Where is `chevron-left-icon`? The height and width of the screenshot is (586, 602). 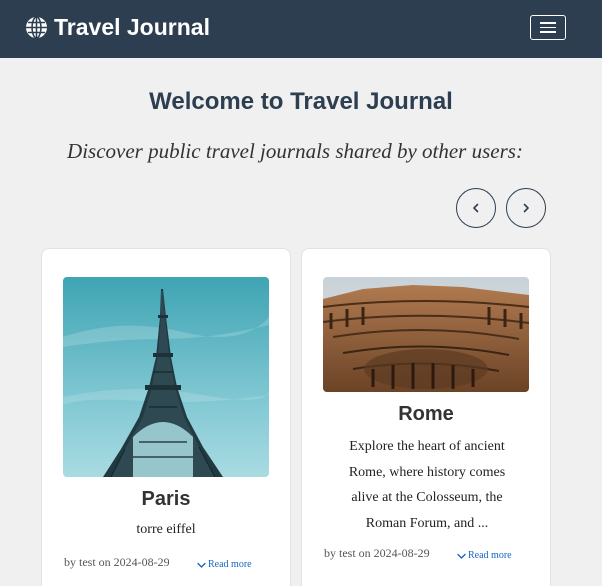 chevron-left-icon is located at coordinates (476, 208).